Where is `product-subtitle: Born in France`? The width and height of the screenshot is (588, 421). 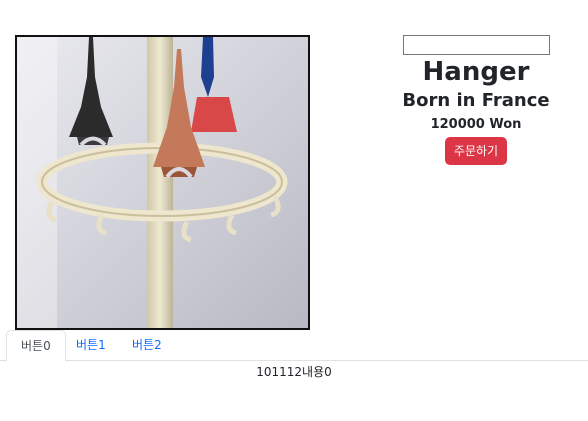
product-subtitle: Born in France is located at coordinates (476, 100).